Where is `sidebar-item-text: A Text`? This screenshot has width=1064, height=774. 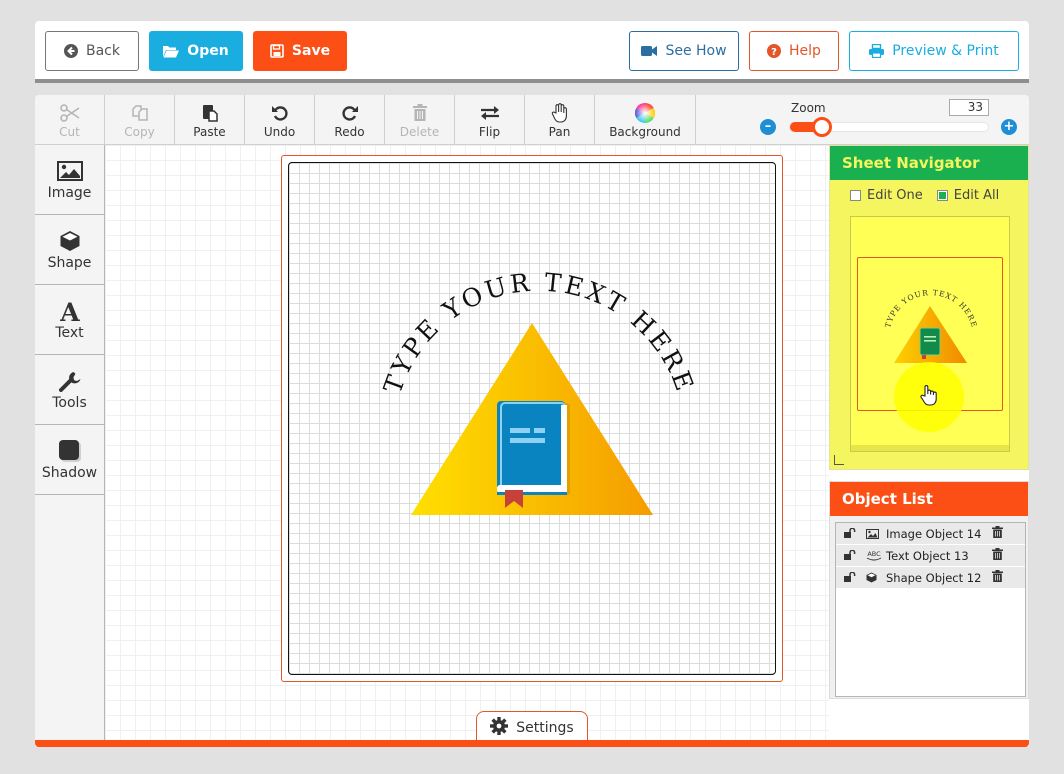 sidebar-item-text: A Text is located at coordinates (69, 320).